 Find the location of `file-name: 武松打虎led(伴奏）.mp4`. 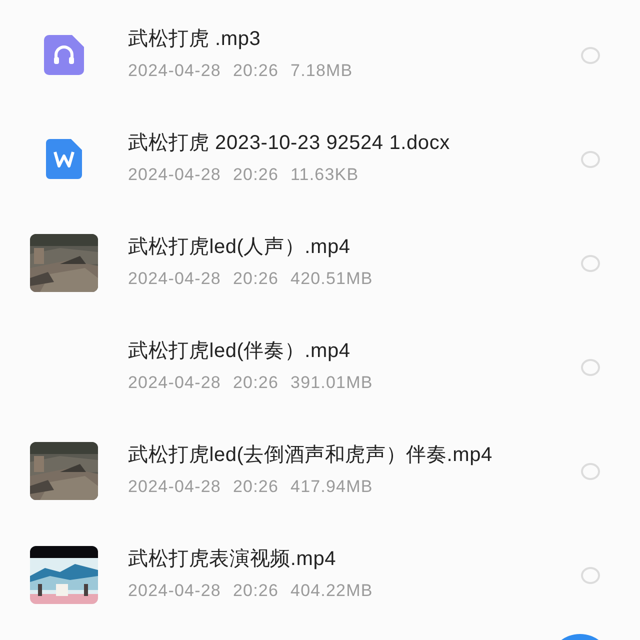

file-name: 武松打虎led(伴奏）.mp4 is located at coordinates (240, 351).